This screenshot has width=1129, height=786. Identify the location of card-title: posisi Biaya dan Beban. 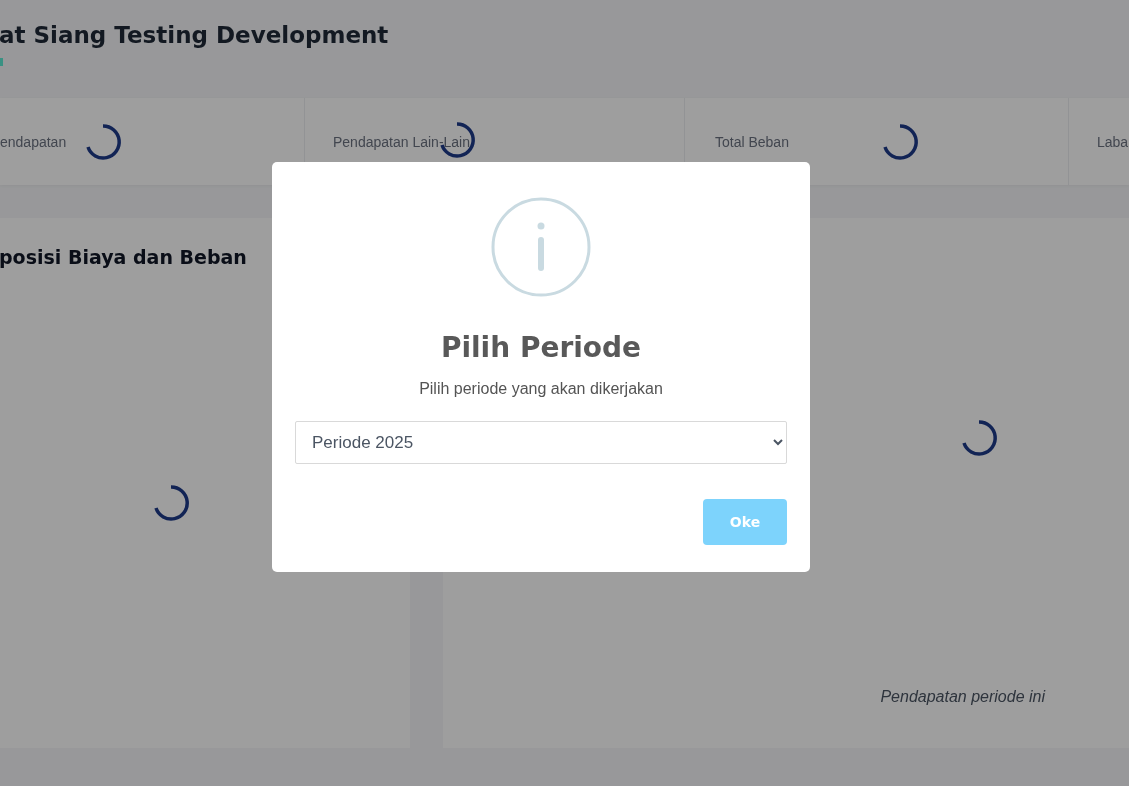
(124, 256).